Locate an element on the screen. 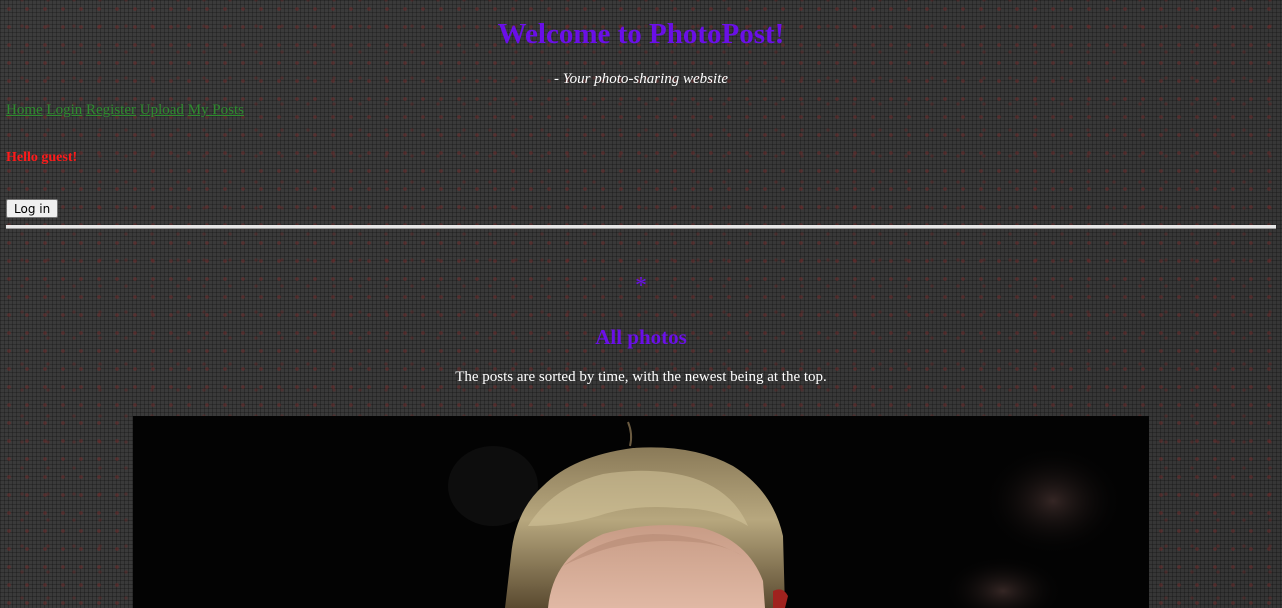 This screenshot has width=1282, height=608. site-tagline: - Your photo-sharing website is located at coordinates (641, 79).